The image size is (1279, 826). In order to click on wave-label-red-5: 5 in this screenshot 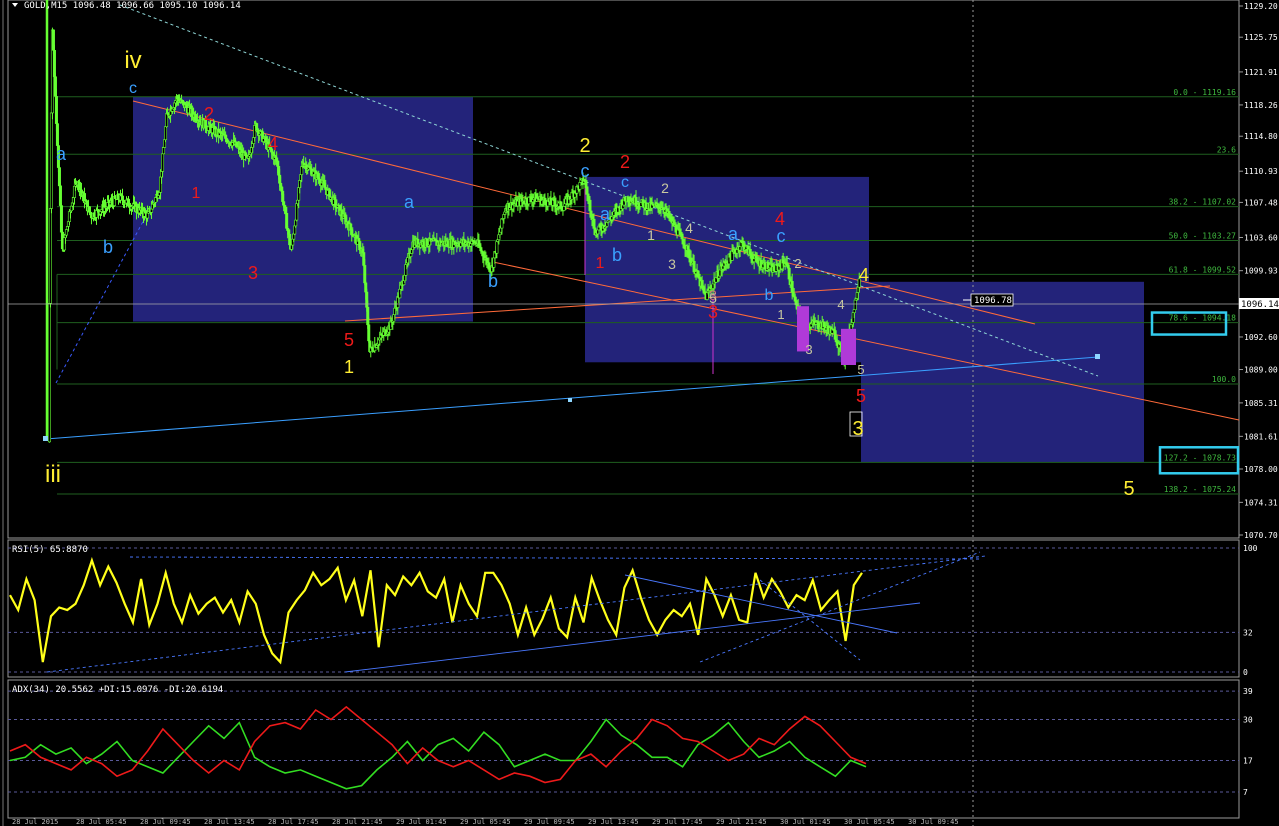, I will do `click(349, 340)`.